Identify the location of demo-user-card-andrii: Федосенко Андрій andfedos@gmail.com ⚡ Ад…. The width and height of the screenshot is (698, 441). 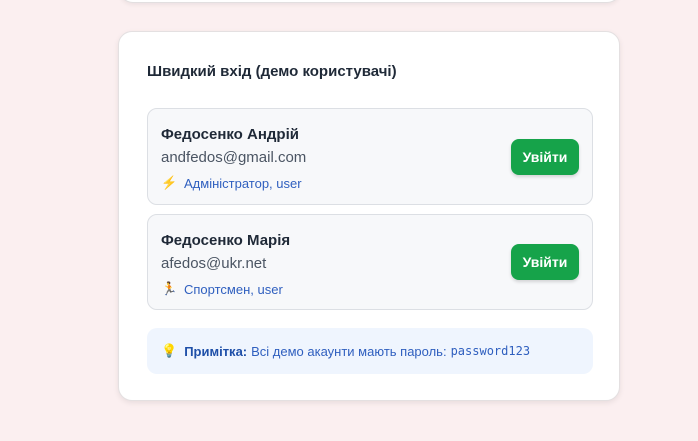
(370, 156).